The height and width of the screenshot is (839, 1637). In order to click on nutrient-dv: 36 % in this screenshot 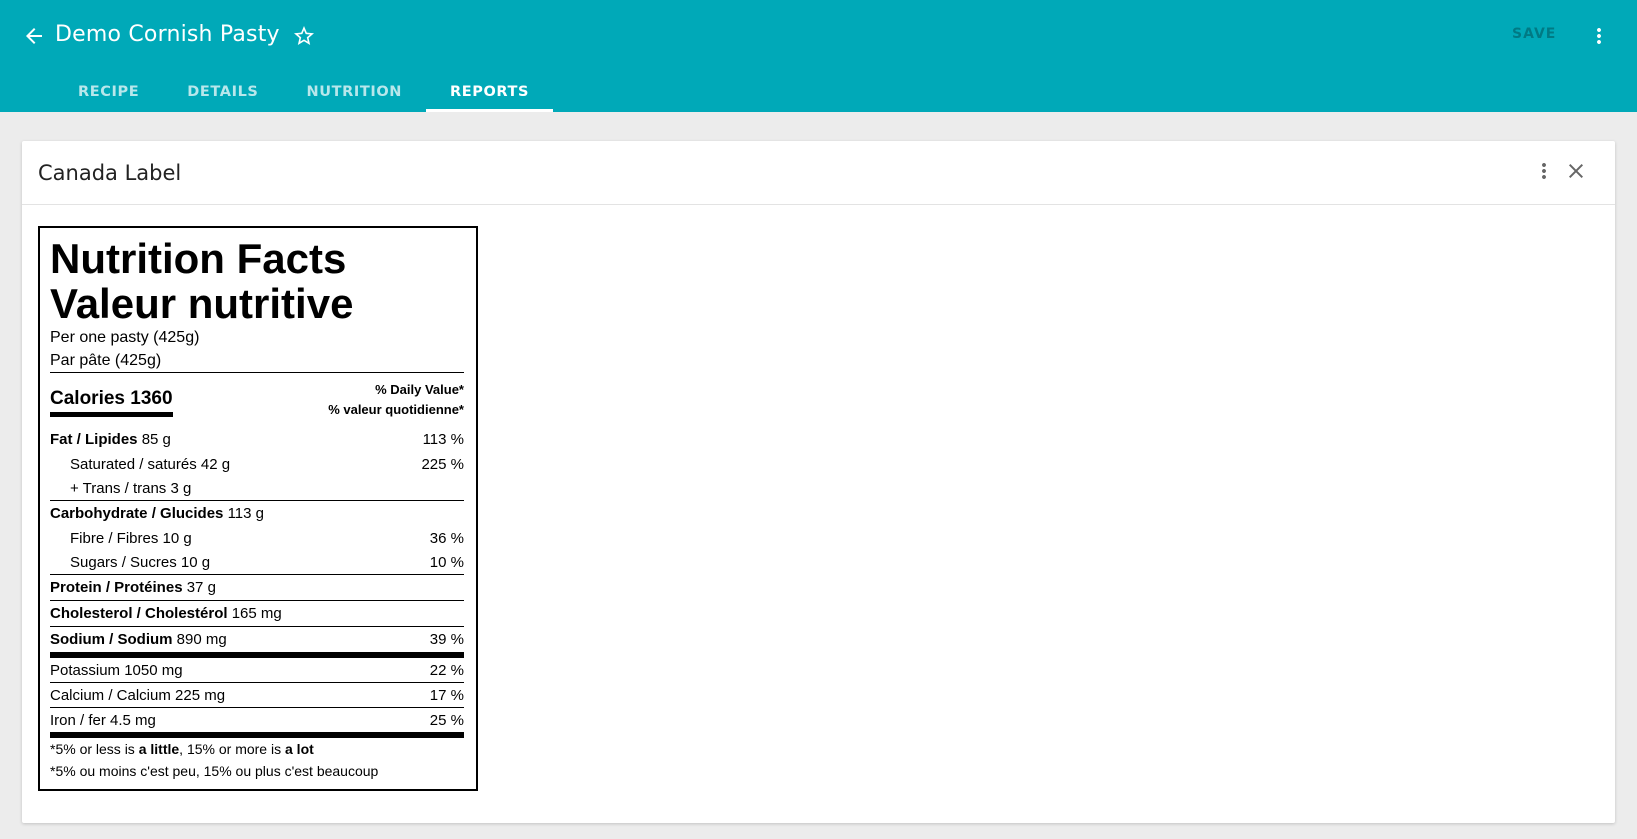, I will do `click(446, 538)`.